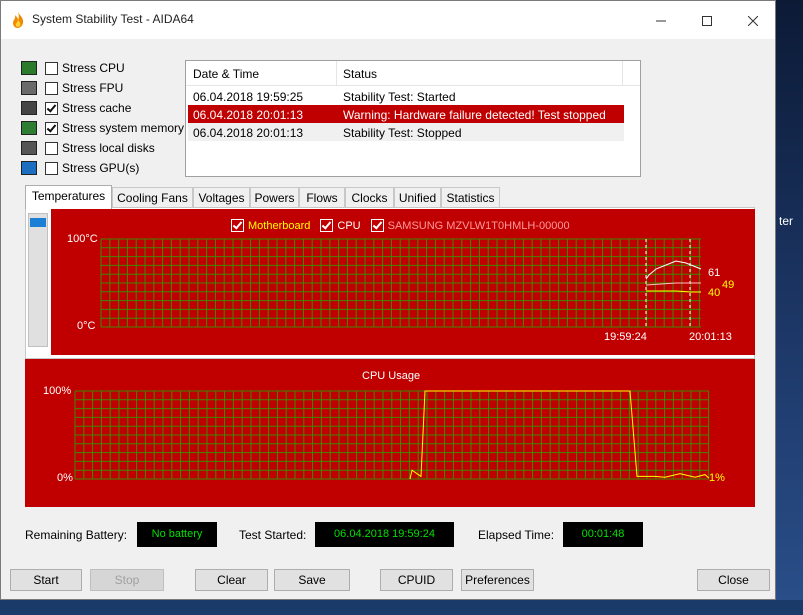 Image resolution: width=803 pixels, height=615 pixels. I want to click on disk-icon, so click(29, 148).